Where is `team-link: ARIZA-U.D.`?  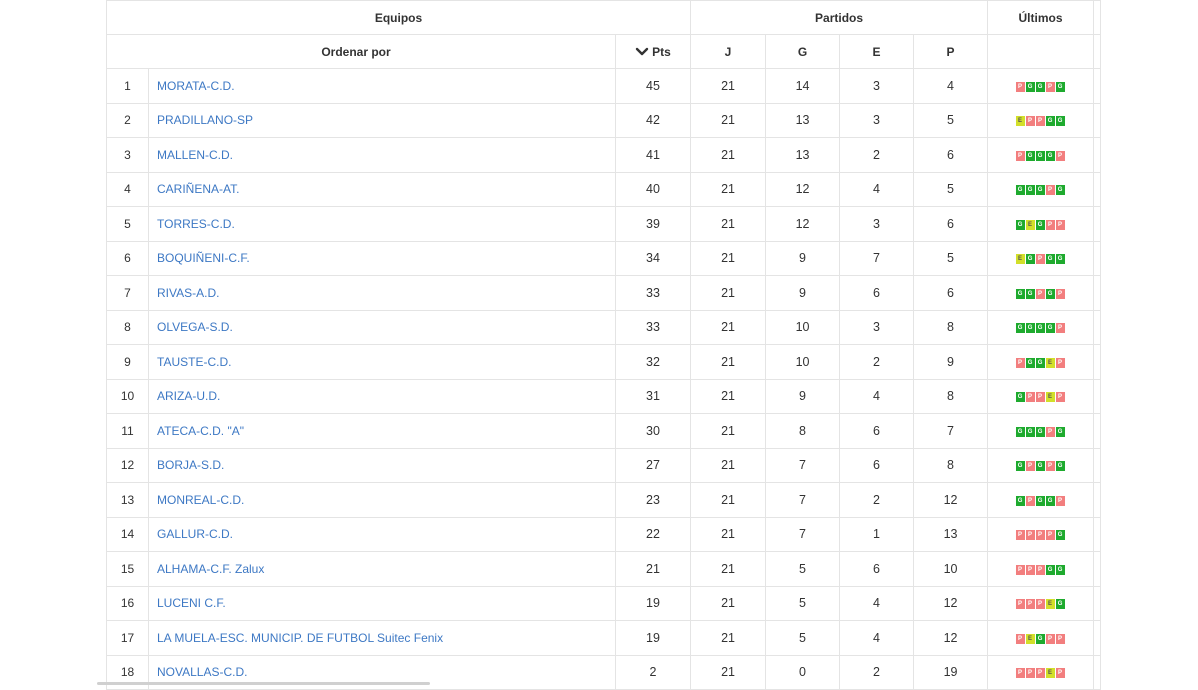
team-link: ARIZA-U.D. is located at coordinates (382, 396).